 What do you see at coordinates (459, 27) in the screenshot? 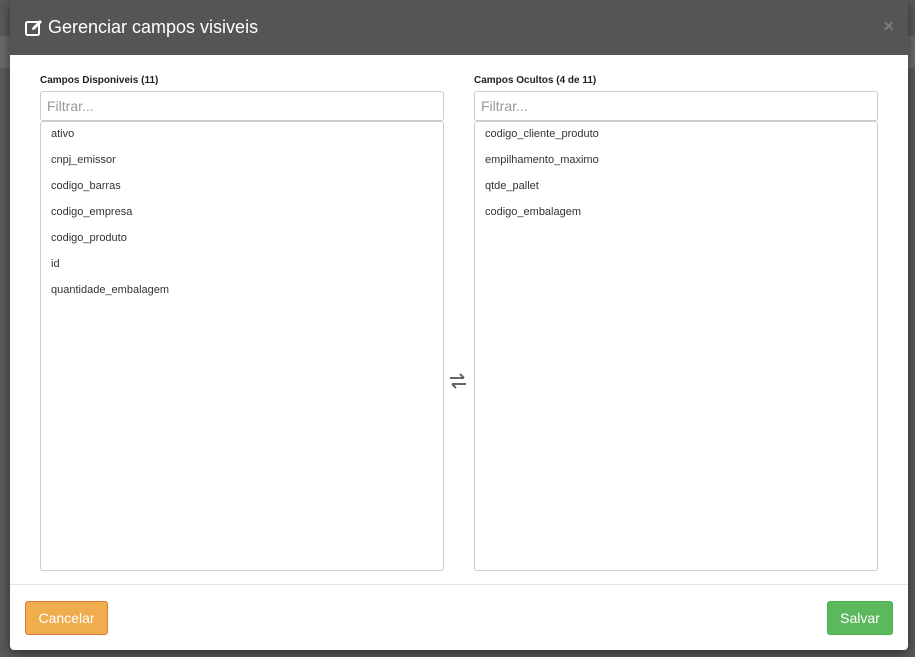
I see `modal-header: Gerenciar campos visiveis ×` at bounding box center [459, 27].